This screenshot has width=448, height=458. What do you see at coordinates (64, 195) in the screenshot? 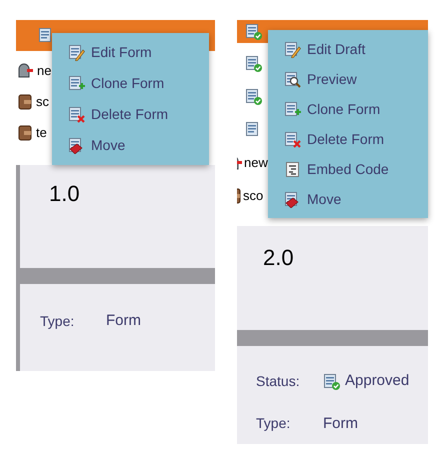
I see `version-title: 1.0` at bounding box center [64, 195].